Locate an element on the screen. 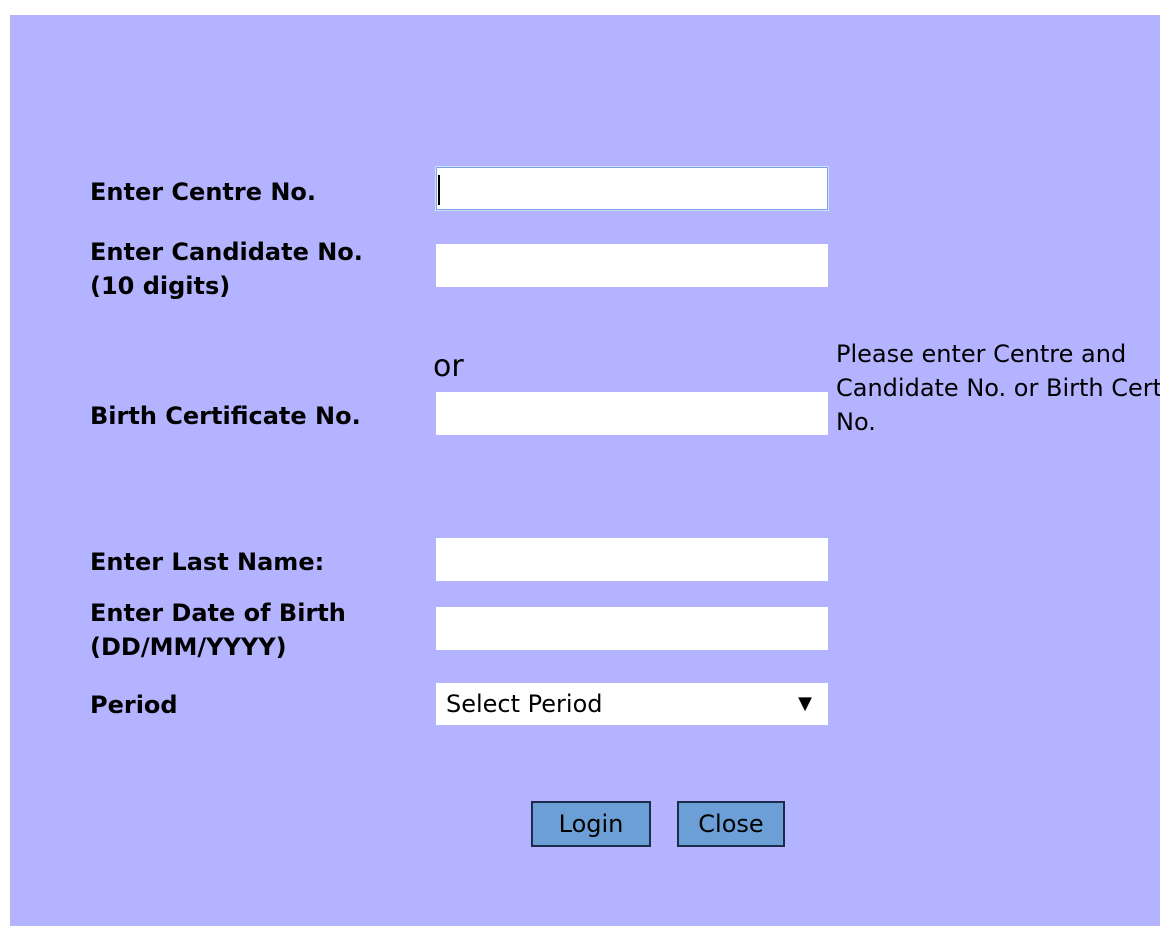 The image size is (1160, 926). dob-label-line1: Enter Date of Birth is located at coordinates (218, 613).